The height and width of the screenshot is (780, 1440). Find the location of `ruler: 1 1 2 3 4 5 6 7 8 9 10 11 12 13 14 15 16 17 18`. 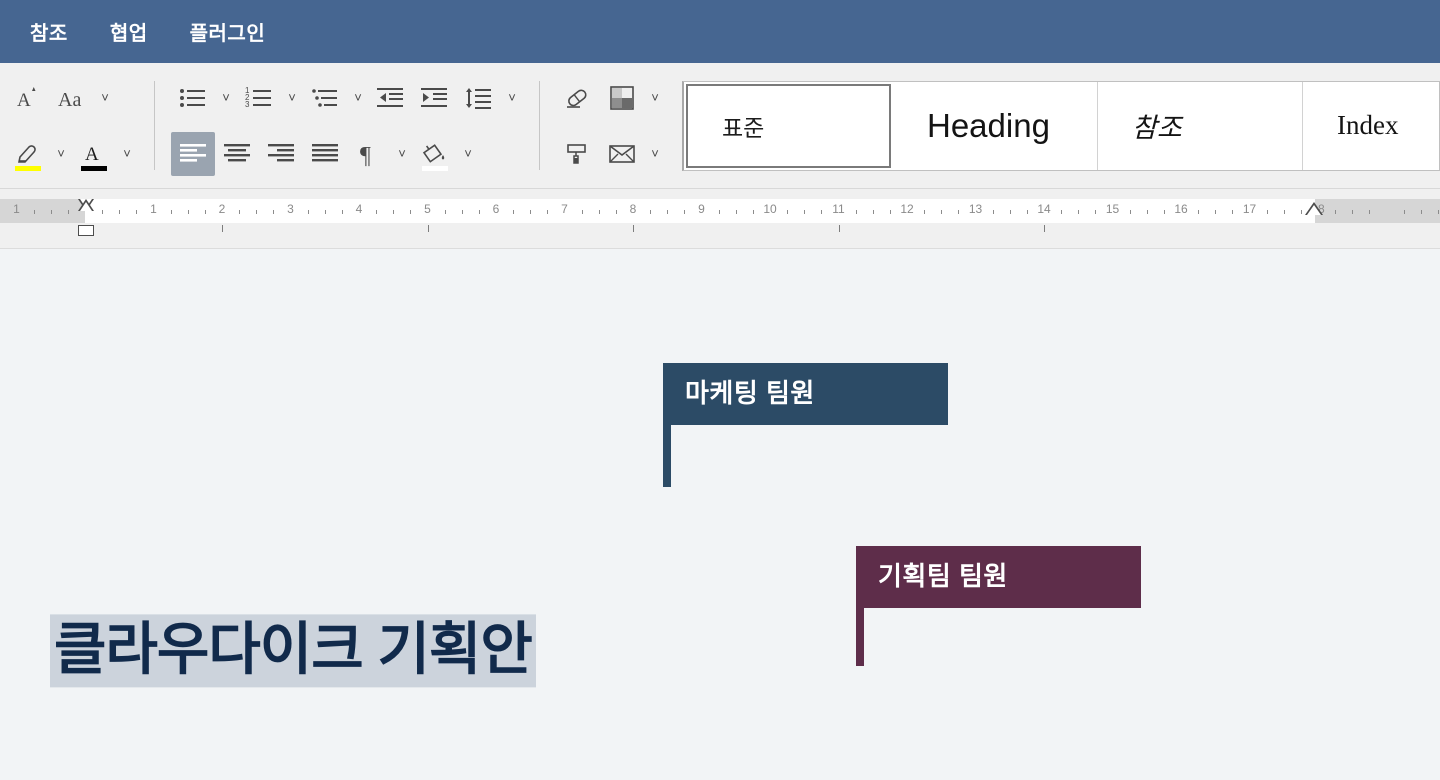

ruler: 1 1 2 3 4 5 6 7 8 9 10 11 12 13 14 15 16 17 18 is located at coordinates (720, 219).